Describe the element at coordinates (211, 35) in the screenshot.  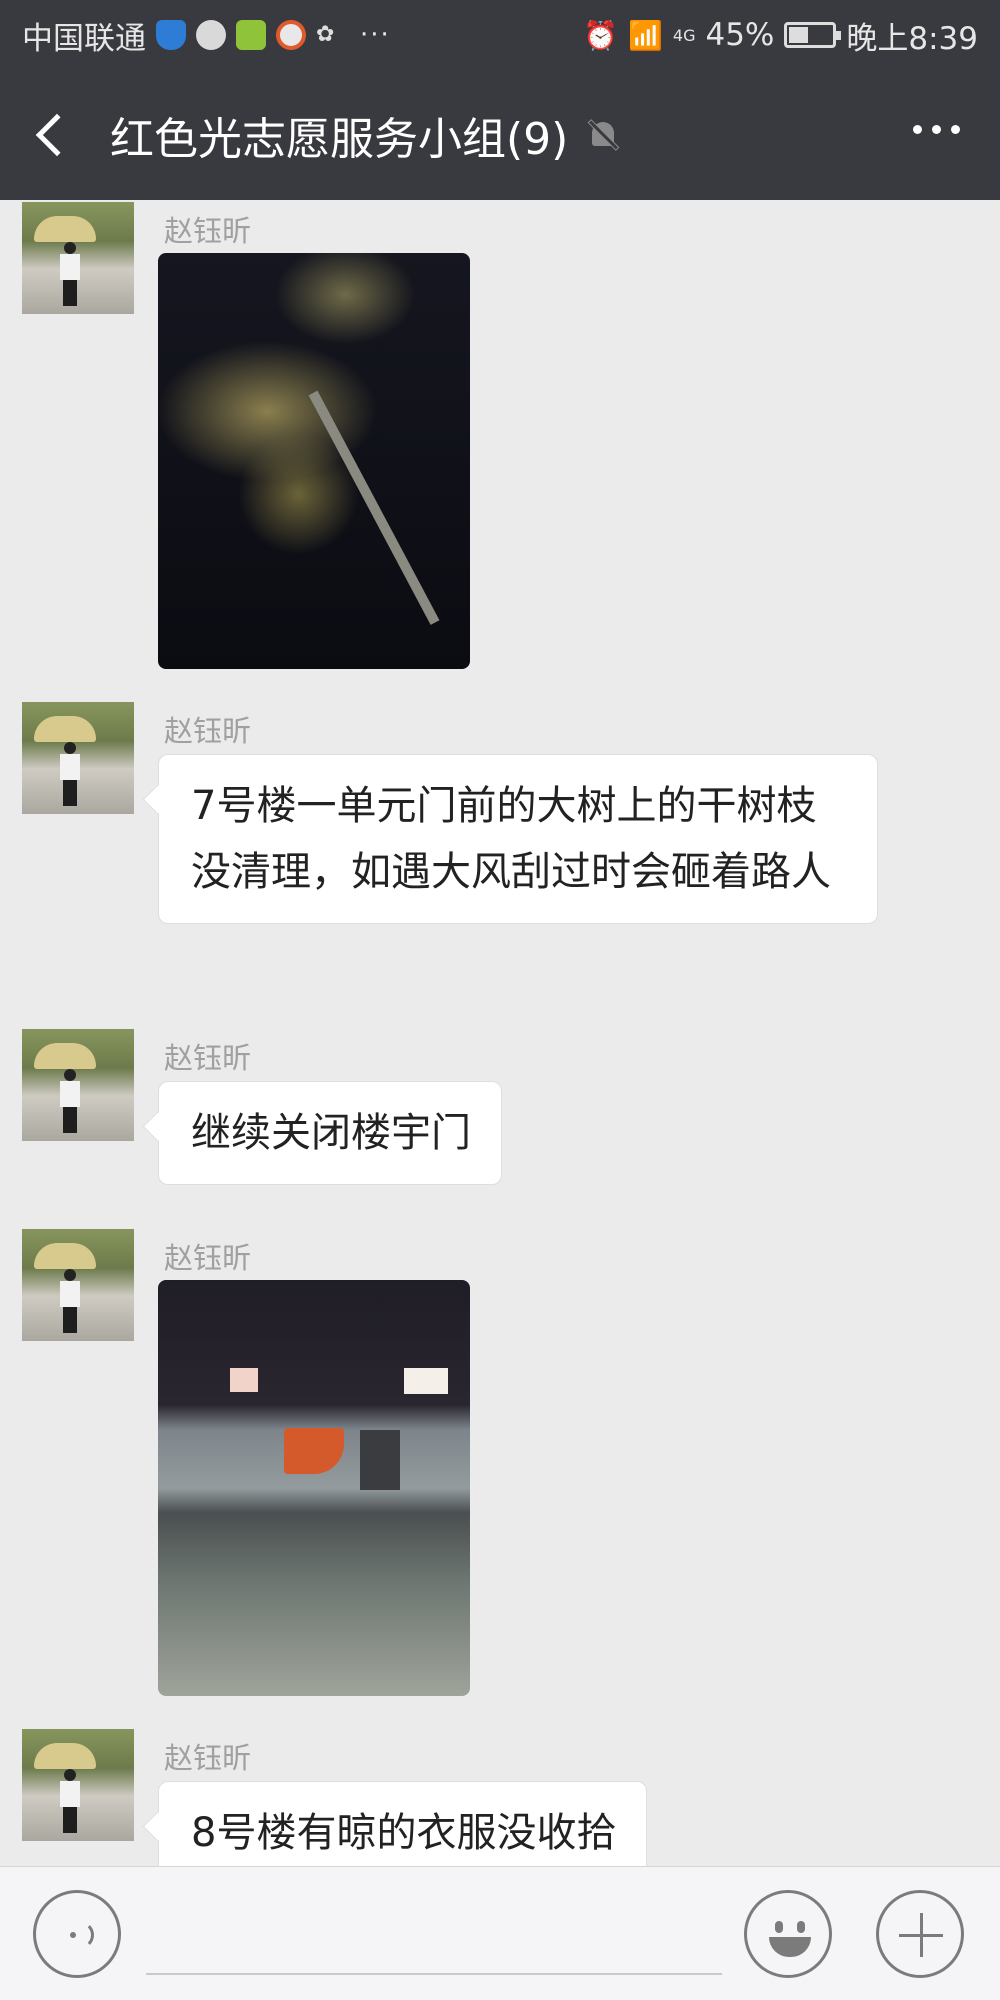
I see `chat-bubble-icon` at that location.